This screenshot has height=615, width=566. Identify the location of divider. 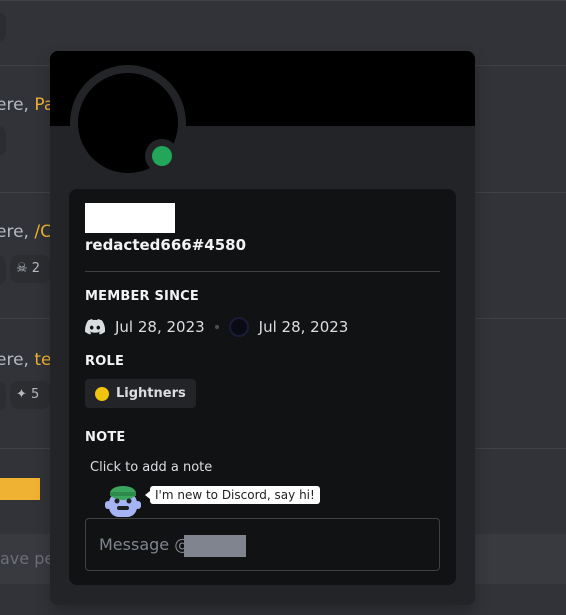
(262, 271).